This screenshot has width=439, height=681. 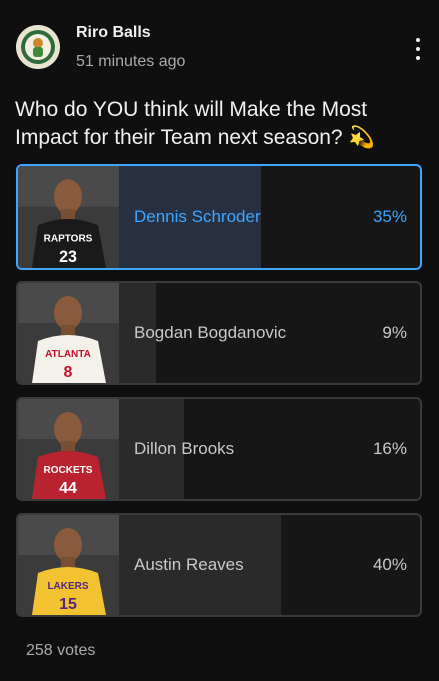 I want to click on poll-option: ATLANTA 8 Bogdan Bogdanovic 9%, so click(x=219, y=333).